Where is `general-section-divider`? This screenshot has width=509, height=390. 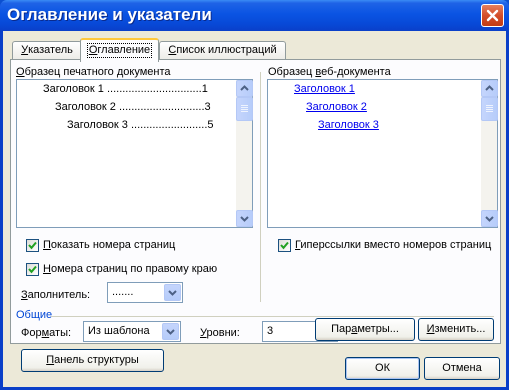
general-section-divider is located at coordinates (272, 316).